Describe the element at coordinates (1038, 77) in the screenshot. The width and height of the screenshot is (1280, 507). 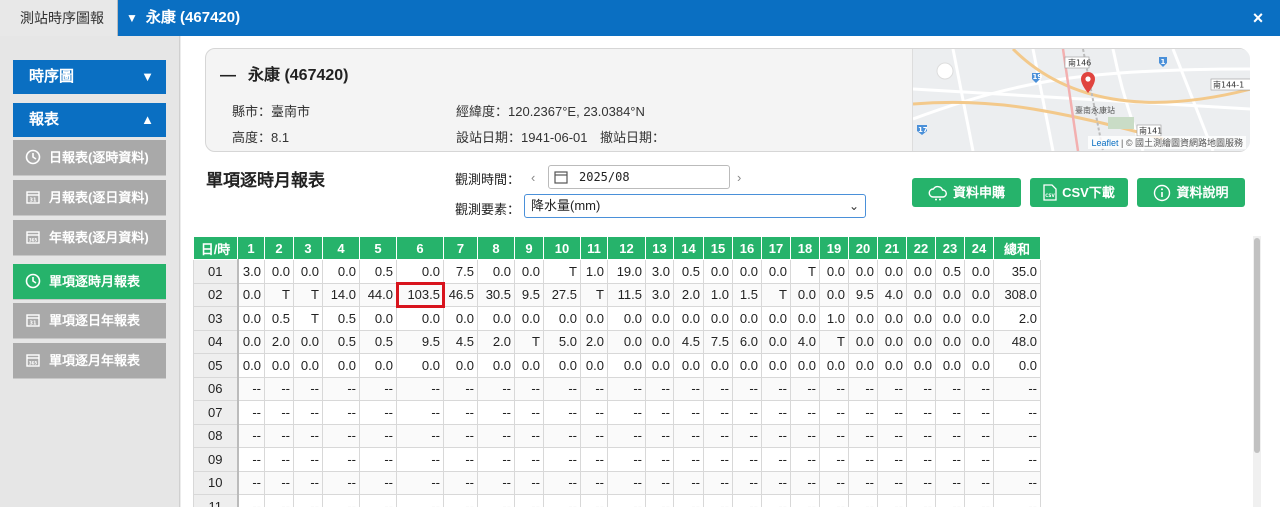
I see `map-shield-19: 19` at that location.